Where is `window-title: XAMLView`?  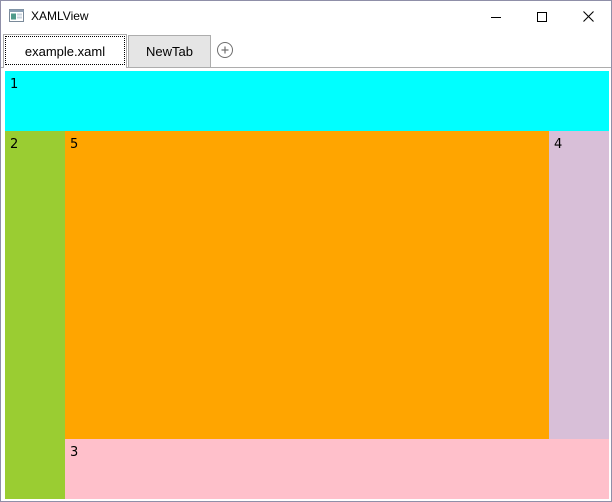
window-title: XAMLView is located at coordinates (60, 16).